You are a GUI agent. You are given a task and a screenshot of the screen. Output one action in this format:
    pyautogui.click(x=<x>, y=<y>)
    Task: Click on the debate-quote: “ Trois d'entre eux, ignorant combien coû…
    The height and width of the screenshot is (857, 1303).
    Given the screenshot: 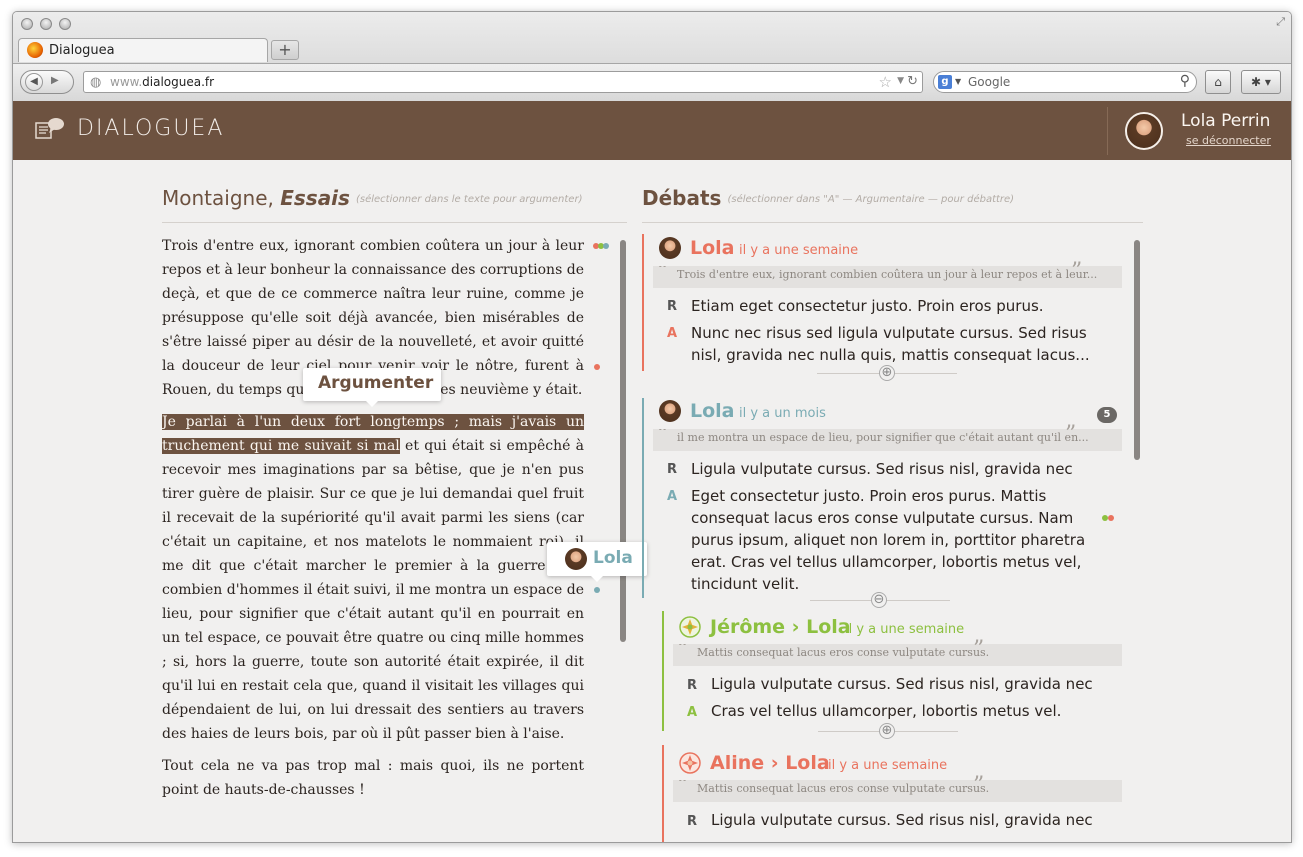 What is the action you would take?
    pyautogui.click(x=887, y=277)
    